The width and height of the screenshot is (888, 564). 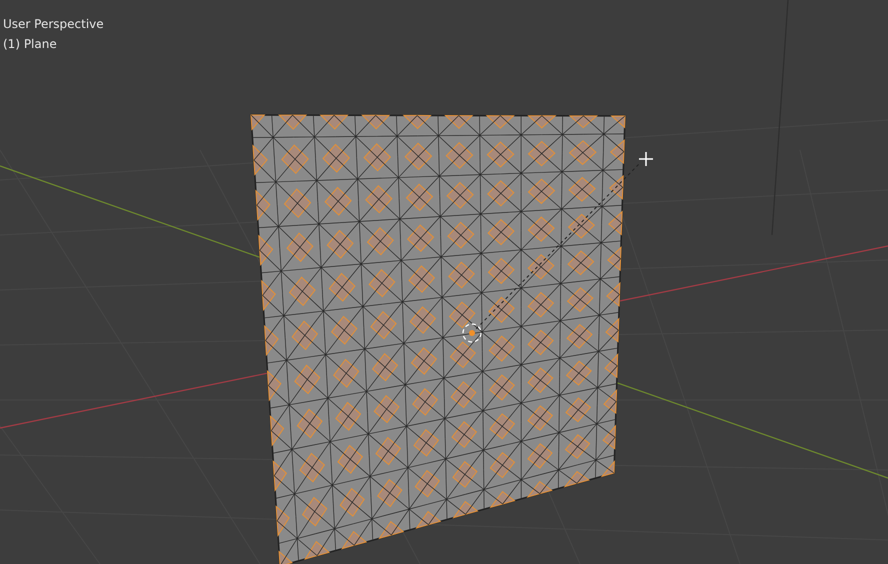 I want to click on cursor-crosshair-icon, so click(x=646, y=159).